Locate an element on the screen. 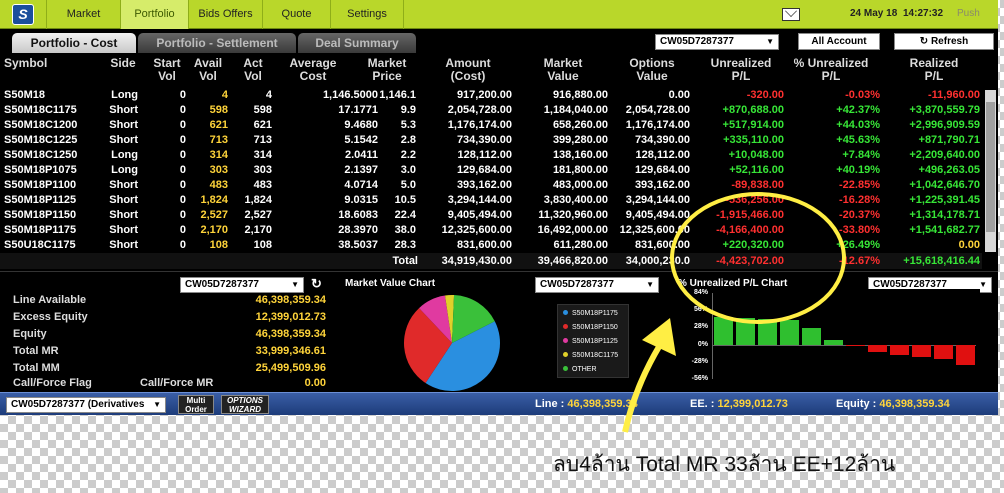 Image resolution: width=1004 pixels, height=493 pixels. highlight-ellipse is located at coordinates (758, 258).